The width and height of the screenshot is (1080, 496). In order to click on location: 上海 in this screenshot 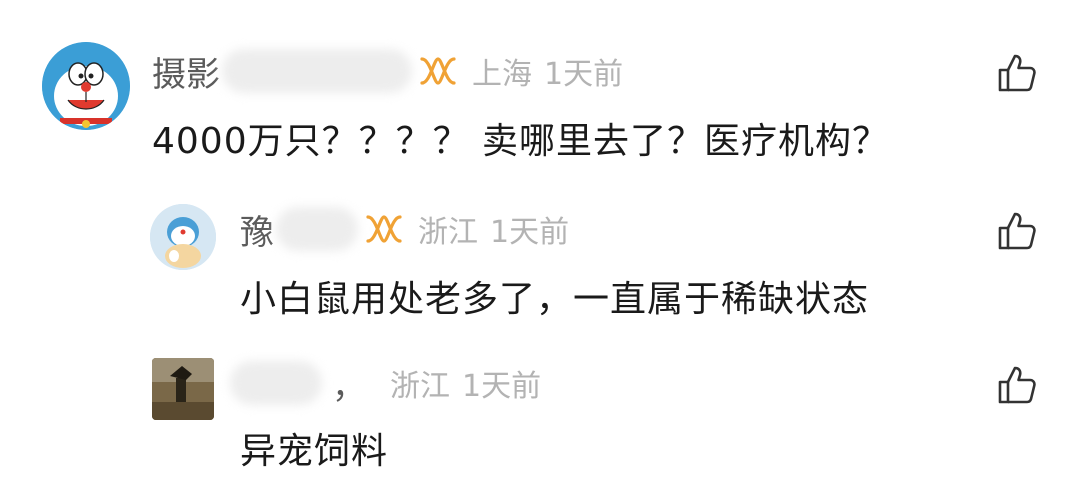, I will do `click(502, 74)`.